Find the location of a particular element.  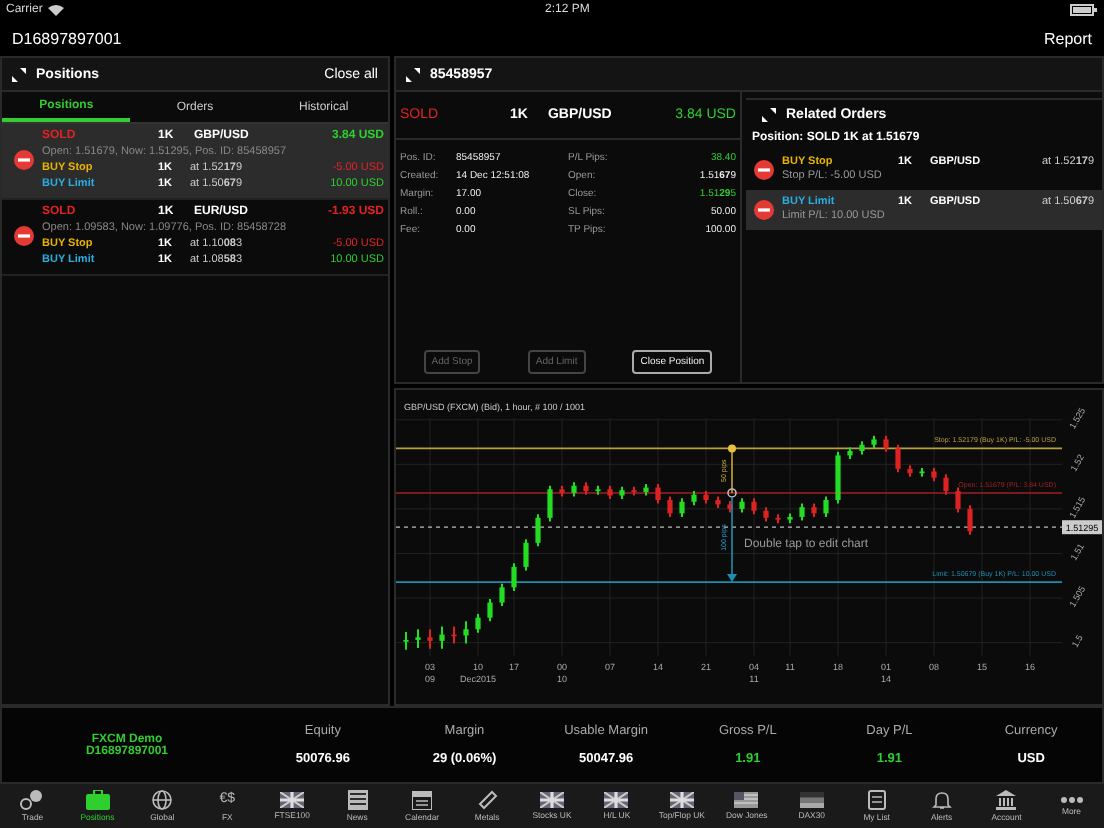

report-button: Report is located at coordinates (1067, 38).